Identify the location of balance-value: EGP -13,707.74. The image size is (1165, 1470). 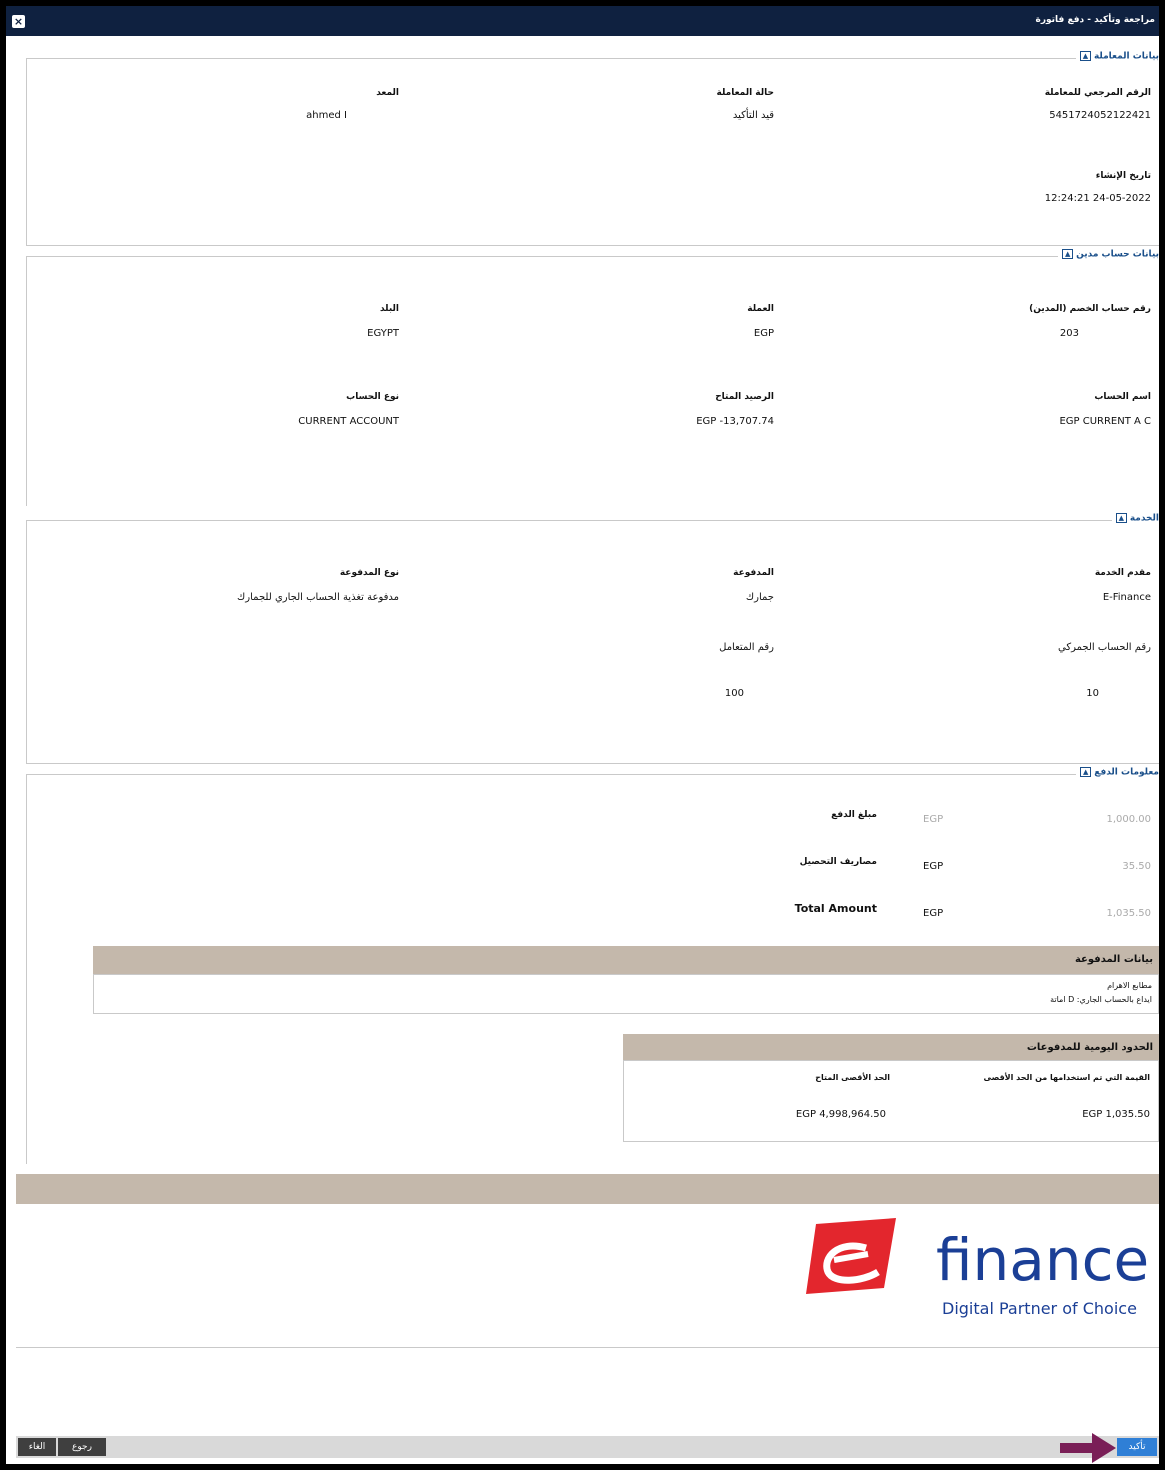
(735, 421).